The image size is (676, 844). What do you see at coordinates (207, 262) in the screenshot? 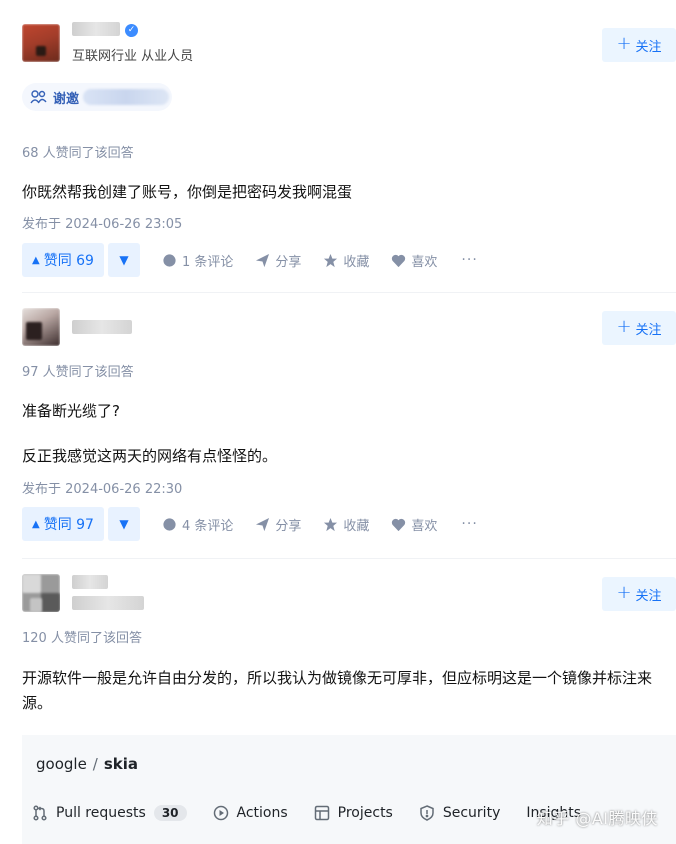
I see `comment-label: 1 条评论` at bounding box center [207, 262].